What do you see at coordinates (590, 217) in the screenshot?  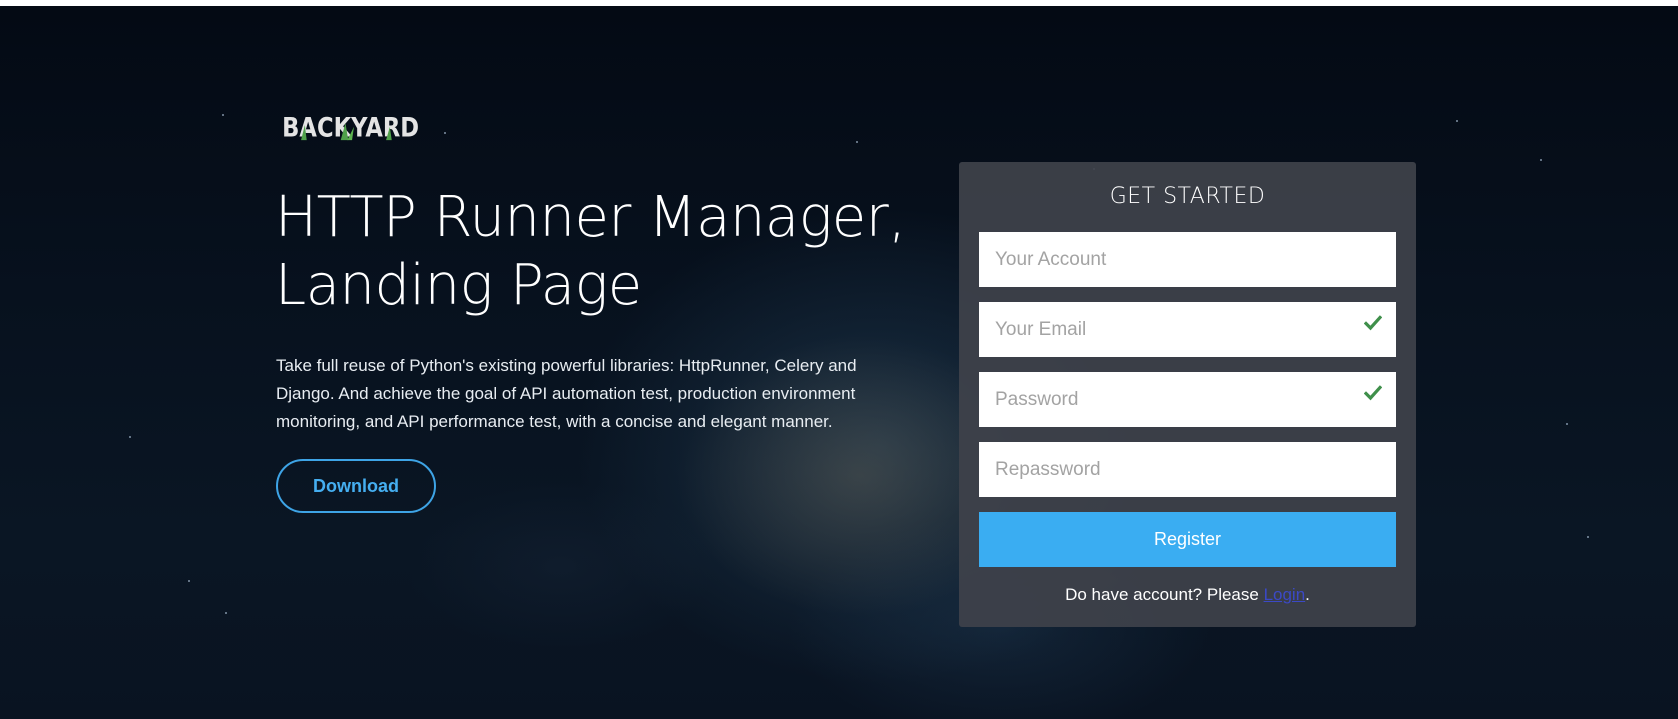 I see `headline-line-1: HTTP Runner Manager,` at bounding box center [590, 217].